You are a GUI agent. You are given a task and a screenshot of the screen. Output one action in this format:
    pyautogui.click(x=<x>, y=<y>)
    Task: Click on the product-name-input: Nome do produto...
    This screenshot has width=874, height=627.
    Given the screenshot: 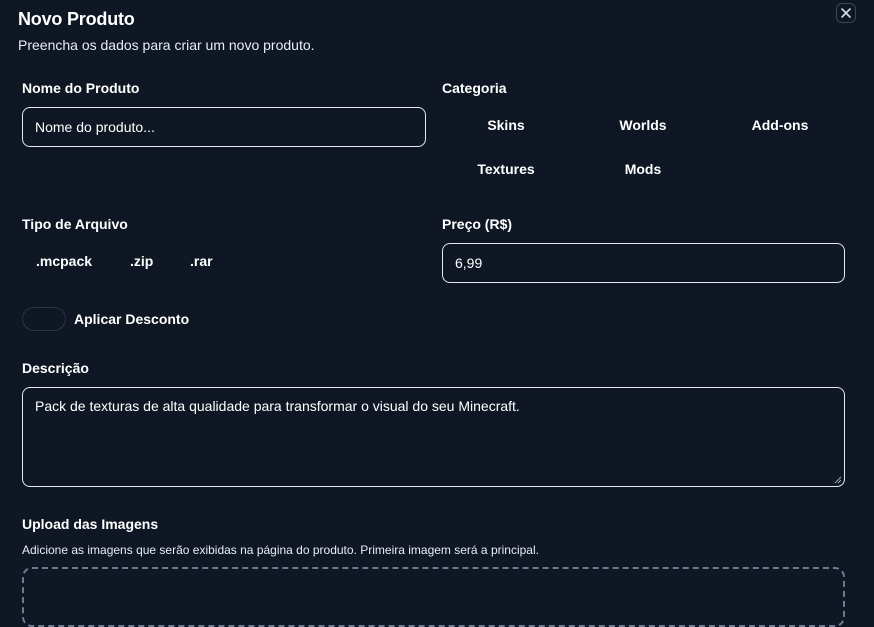 What is the action you would take?
    pyautogui.click(x=224, y=127)
    